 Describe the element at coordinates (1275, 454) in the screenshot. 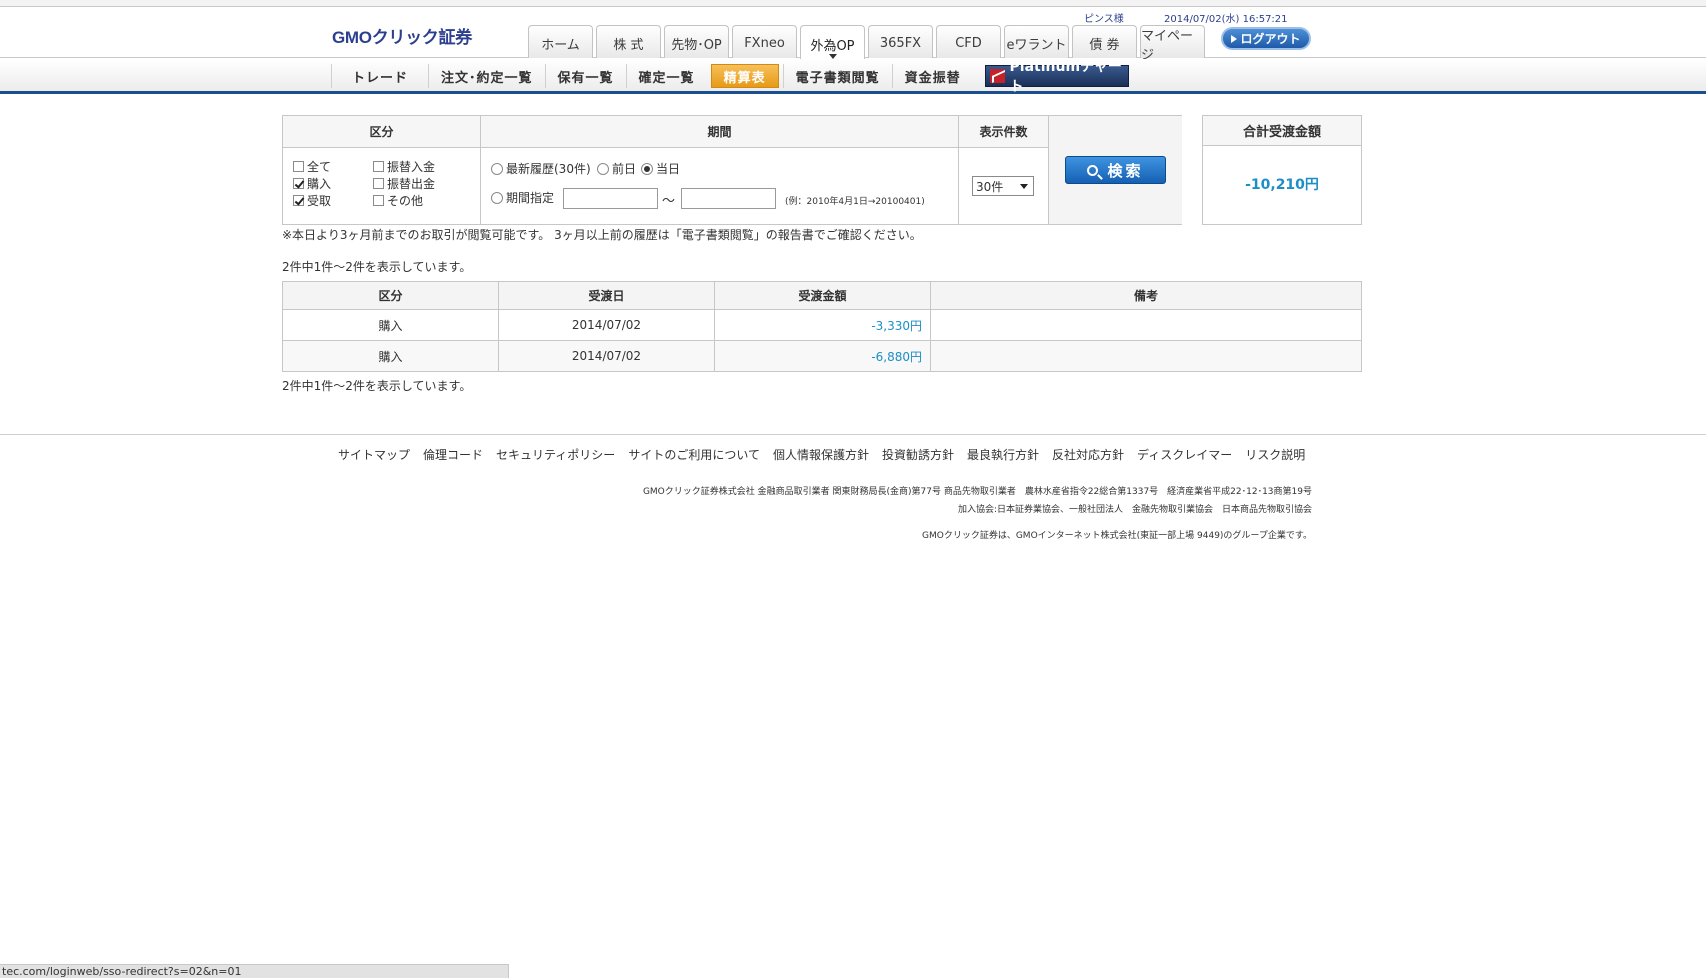

I see `footer-link-risk-explanation: リスク説明` at that location.